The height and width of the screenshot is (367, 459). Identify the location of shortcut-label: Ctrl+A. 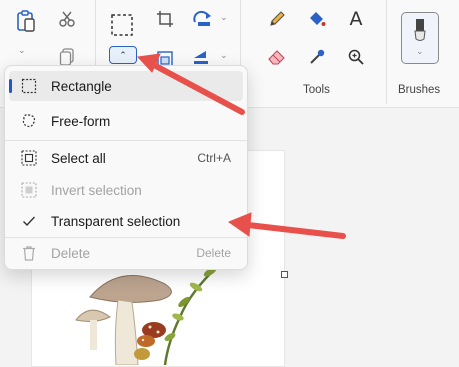
(214, 158).